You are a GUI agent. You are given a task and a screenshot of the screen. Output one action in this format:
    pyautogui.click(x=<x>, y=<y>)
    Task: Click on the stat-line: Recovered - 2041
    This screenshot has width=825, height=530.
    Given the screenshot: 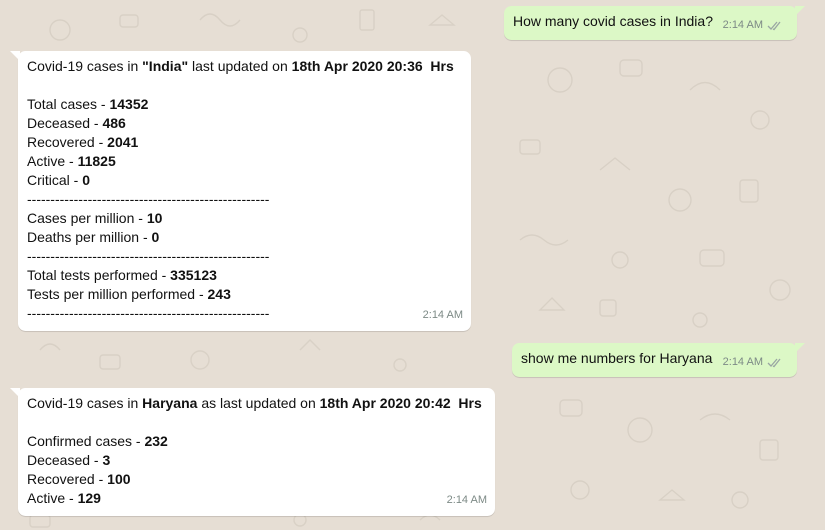 What is the action you would take?
    pyautogui.click(x=83, y=142)
    